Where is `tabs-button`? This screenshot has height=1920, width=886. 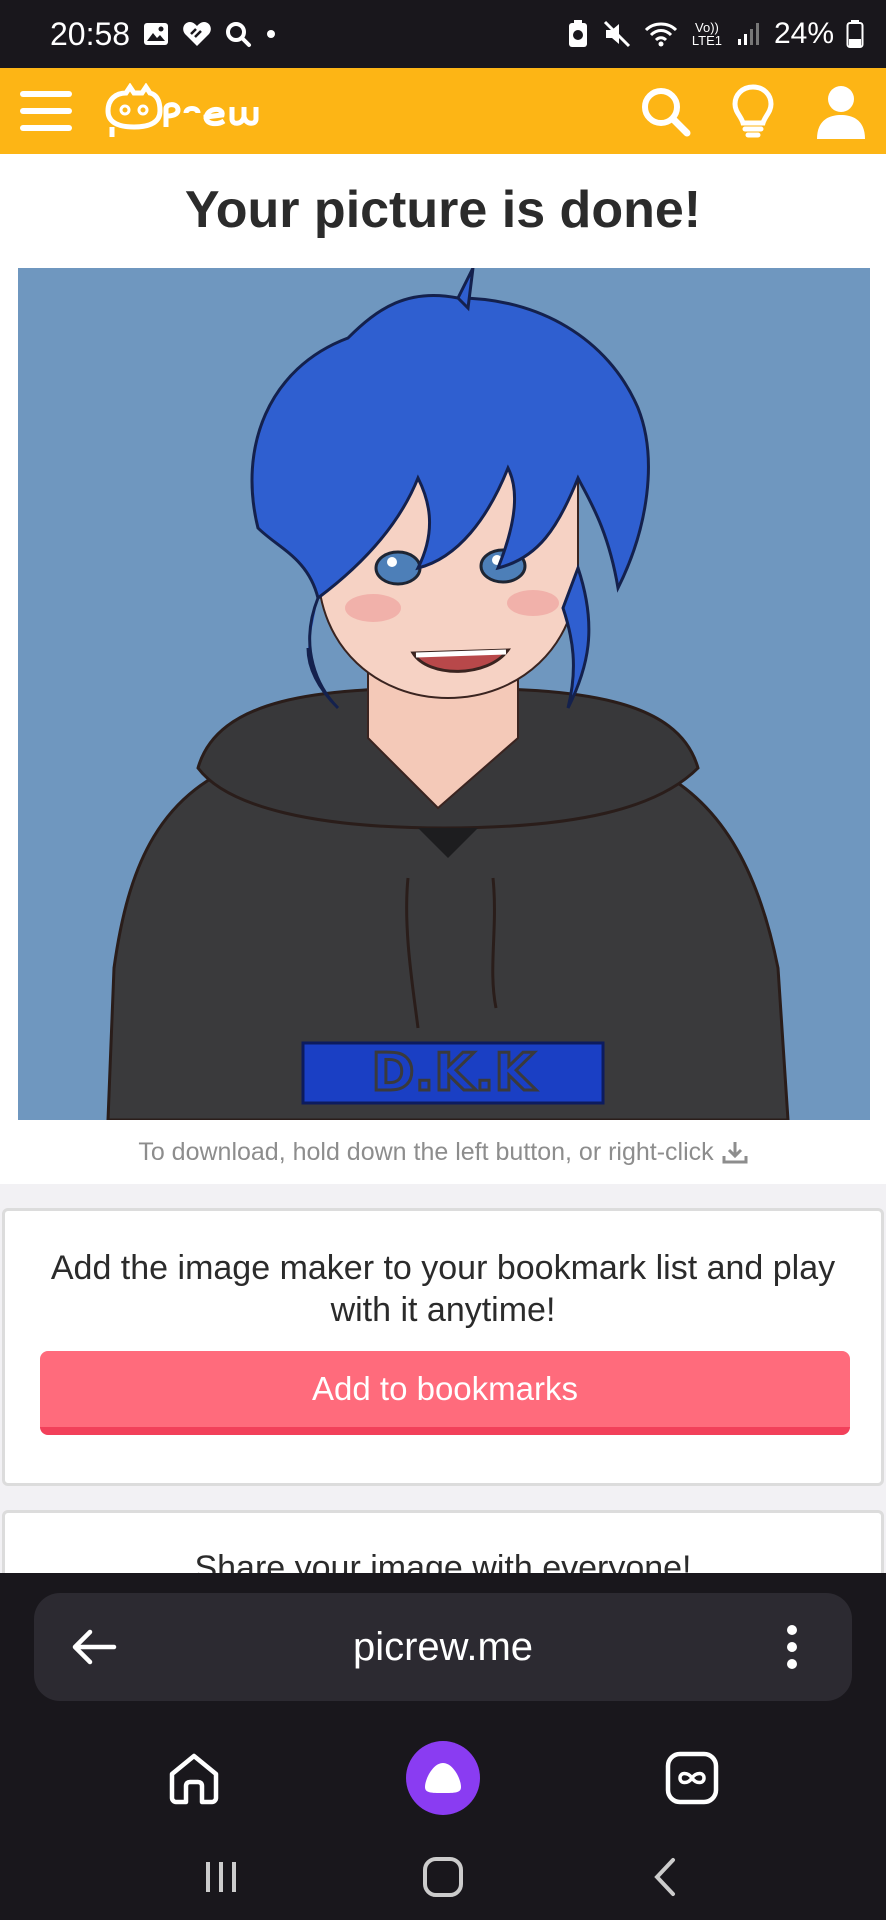 tabs-button is located at coordinates (692, 1778).